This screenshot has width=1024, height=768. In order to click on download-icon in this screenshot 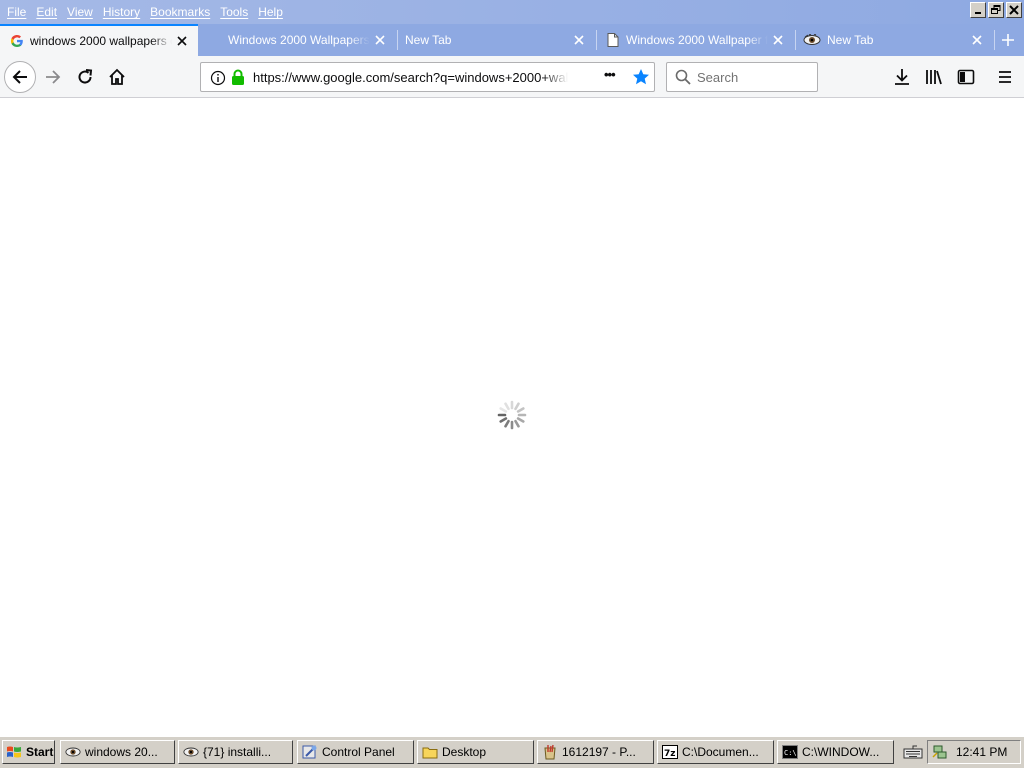, I will do `click(902, 77)`.